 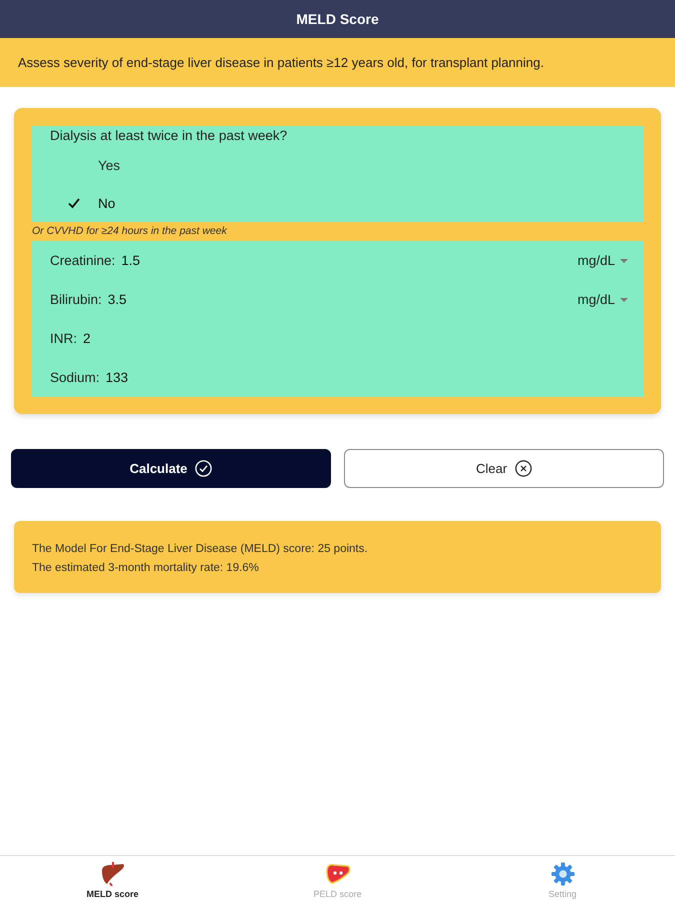 What do you see at coordinates (121, 299) in the screenshot?
I see `value-input: 3.5` at bounding box center [121, 299].